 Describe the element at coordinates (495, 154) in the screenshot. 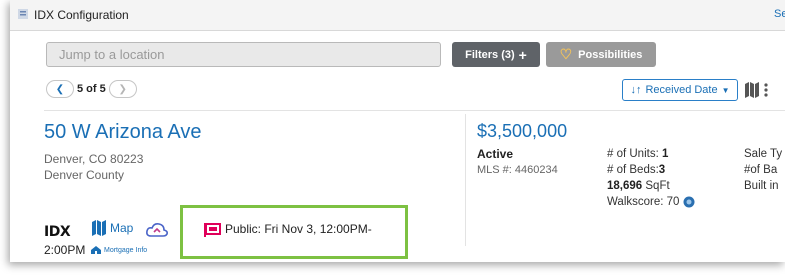

I see `listing-status: Active` at that location.